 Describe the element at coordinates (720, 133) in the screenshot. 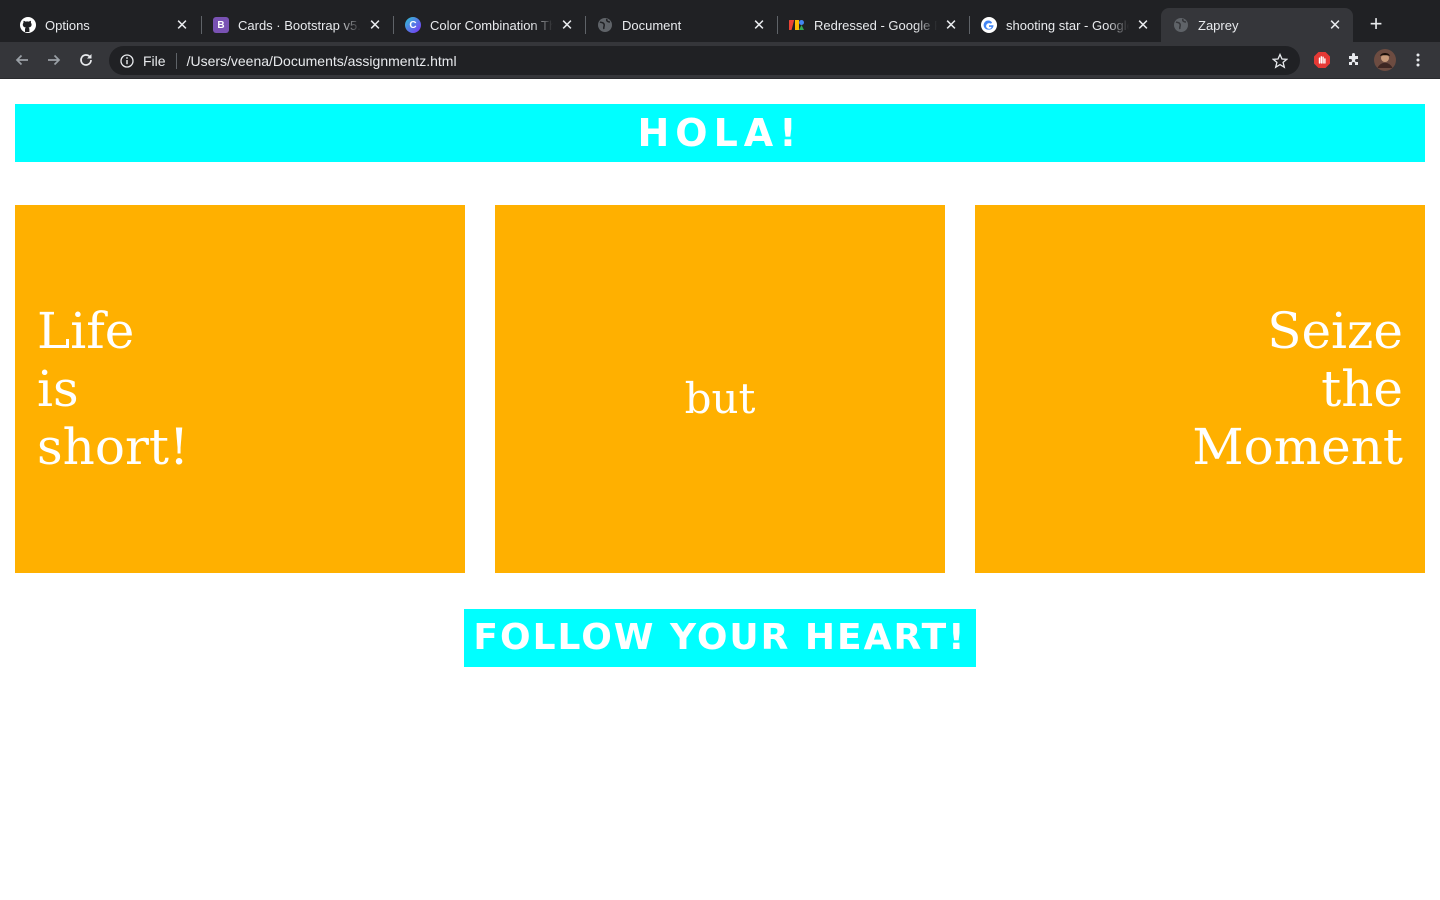

I see `hola-banner: HOLA!` at that location.